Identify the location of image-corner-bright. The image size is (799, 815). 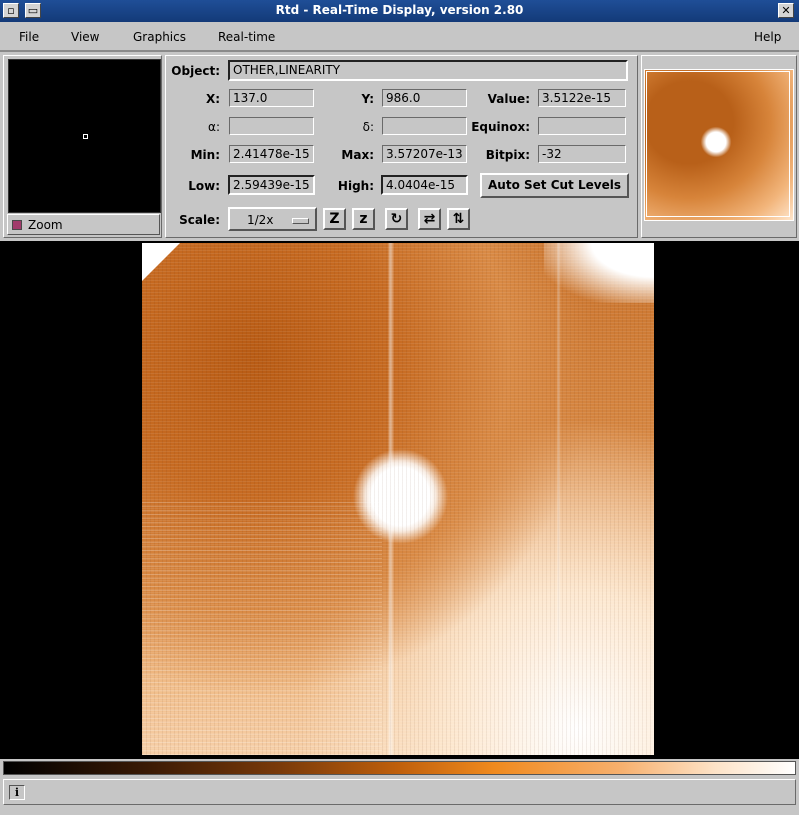
(599, 273).